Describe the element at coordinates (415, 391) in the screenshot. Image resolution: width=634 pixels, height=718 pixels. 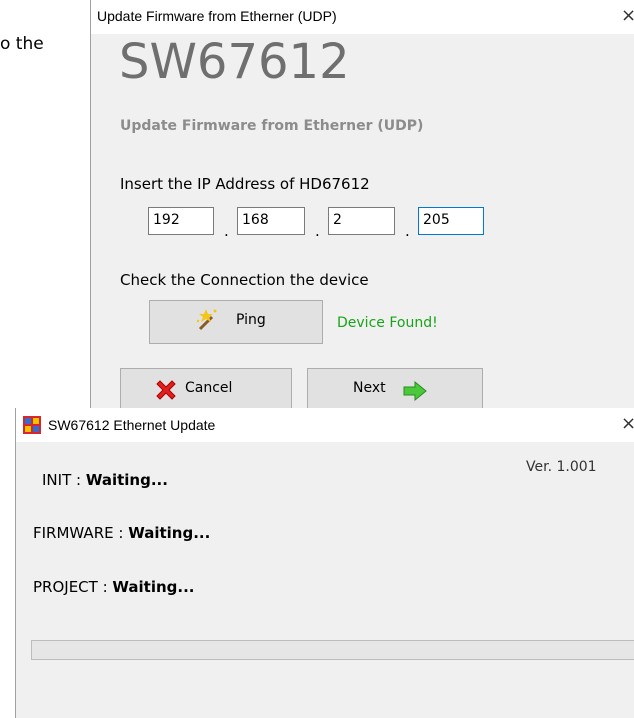
I see `green-arrow-right-icon` at that location.